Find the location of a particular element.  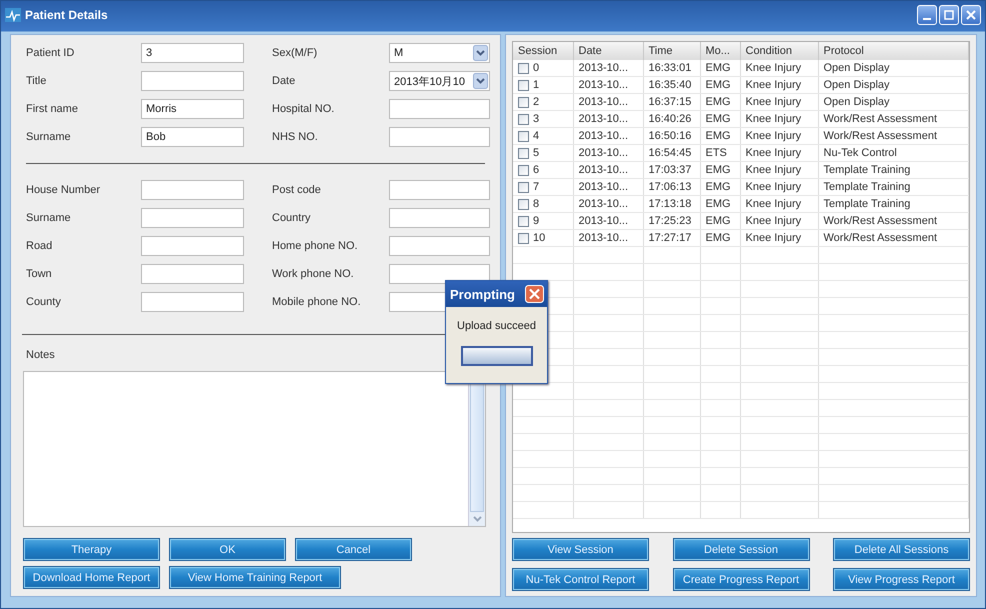

table-cell: 16:33:01 is located at coordinates (670, 68).